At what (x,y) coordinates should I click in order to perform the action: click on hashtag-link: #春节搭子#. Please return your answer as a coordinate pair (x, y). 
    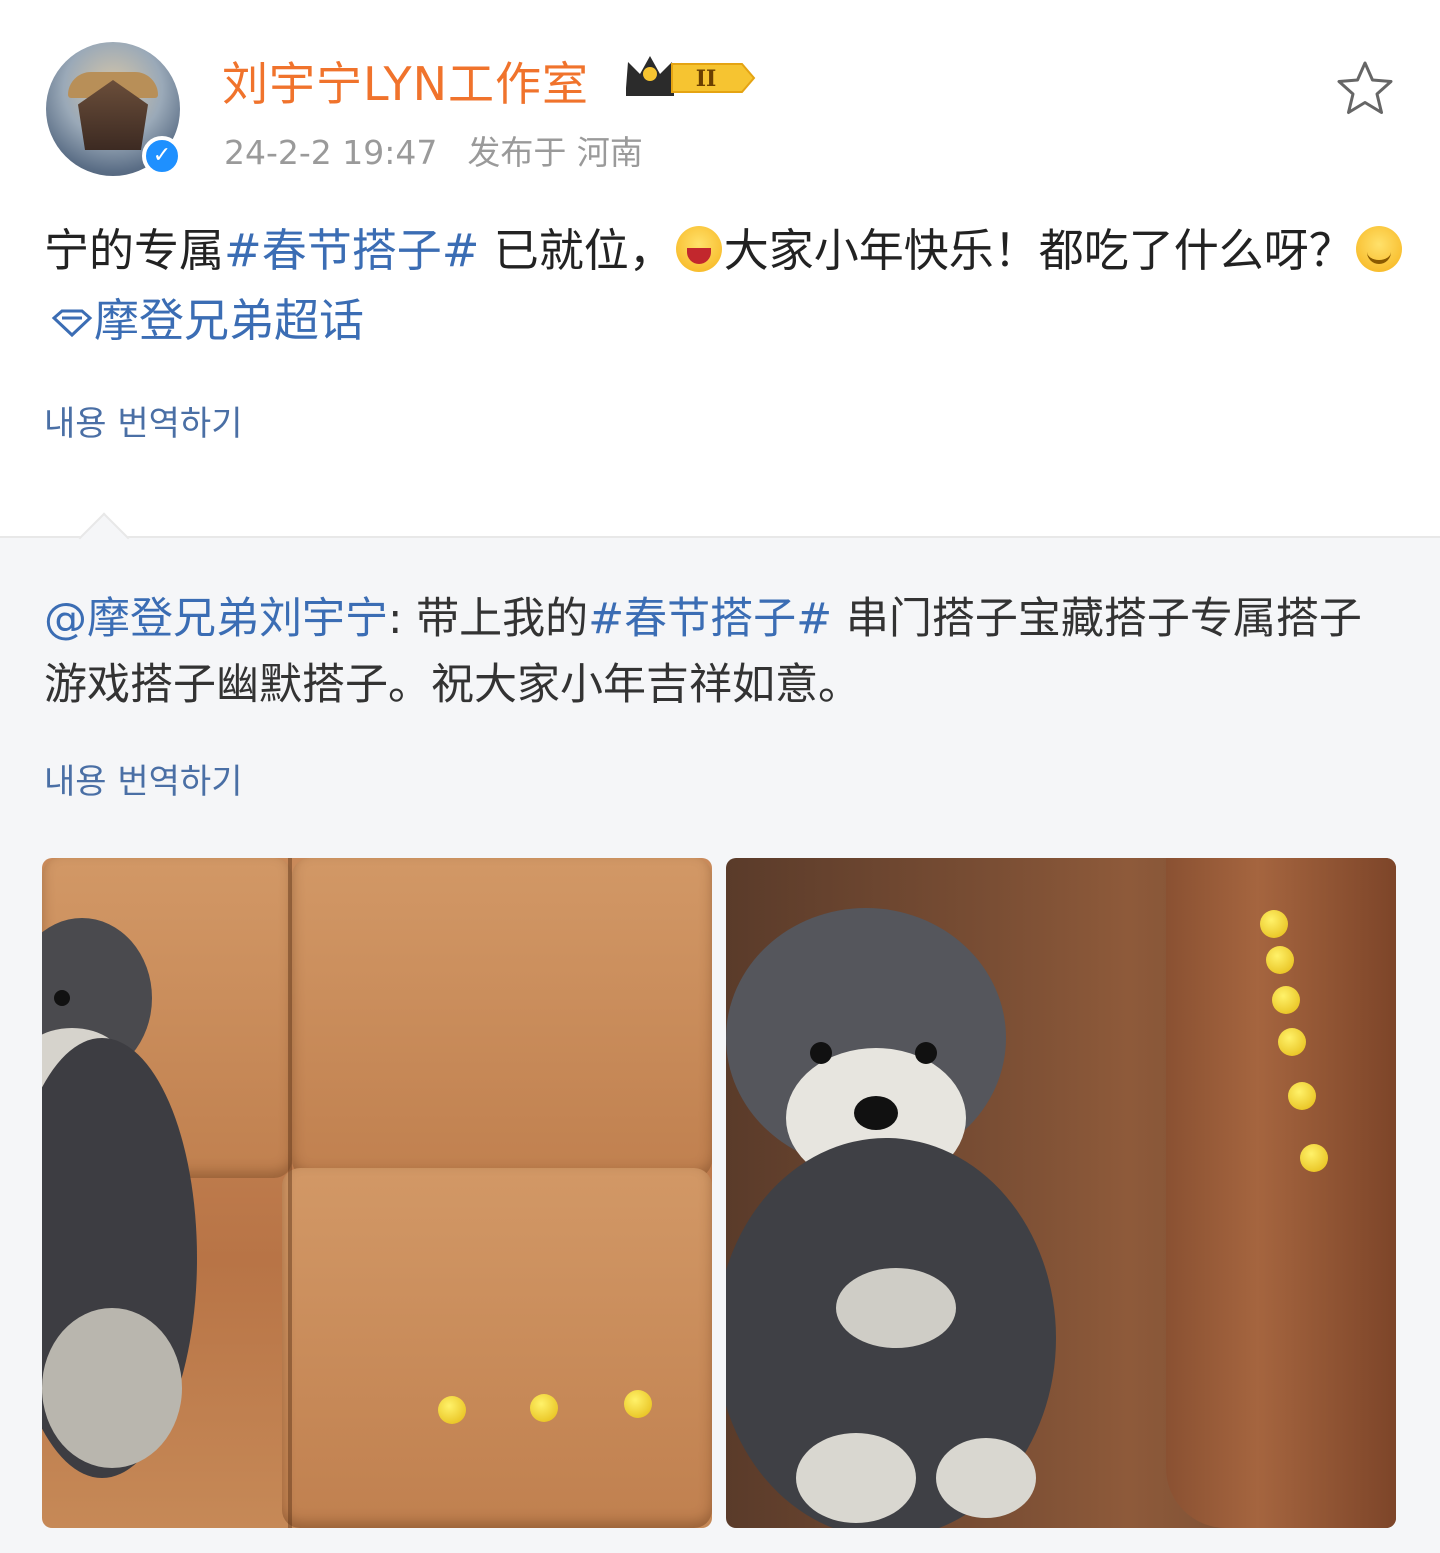
    Looking at the image, I should click on (351, 250).